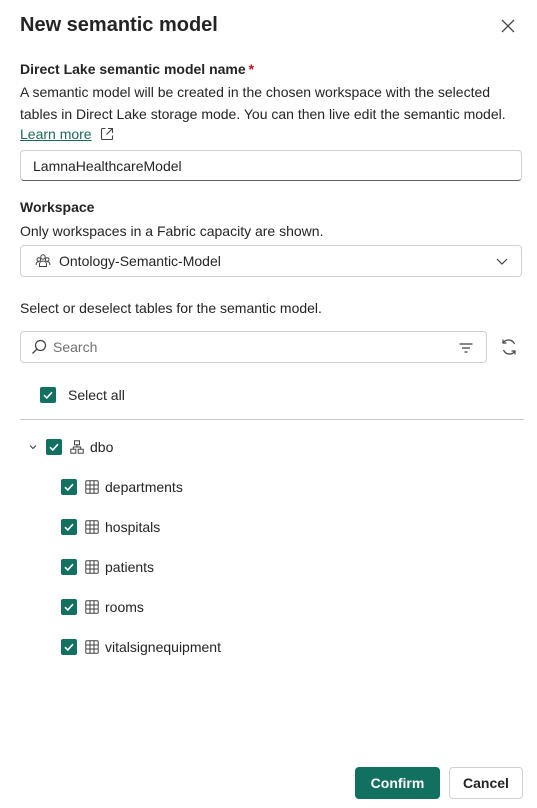  Describe the element at coordinates (124, 607) in the screenshot. I see `table-name: rooms` at that location.